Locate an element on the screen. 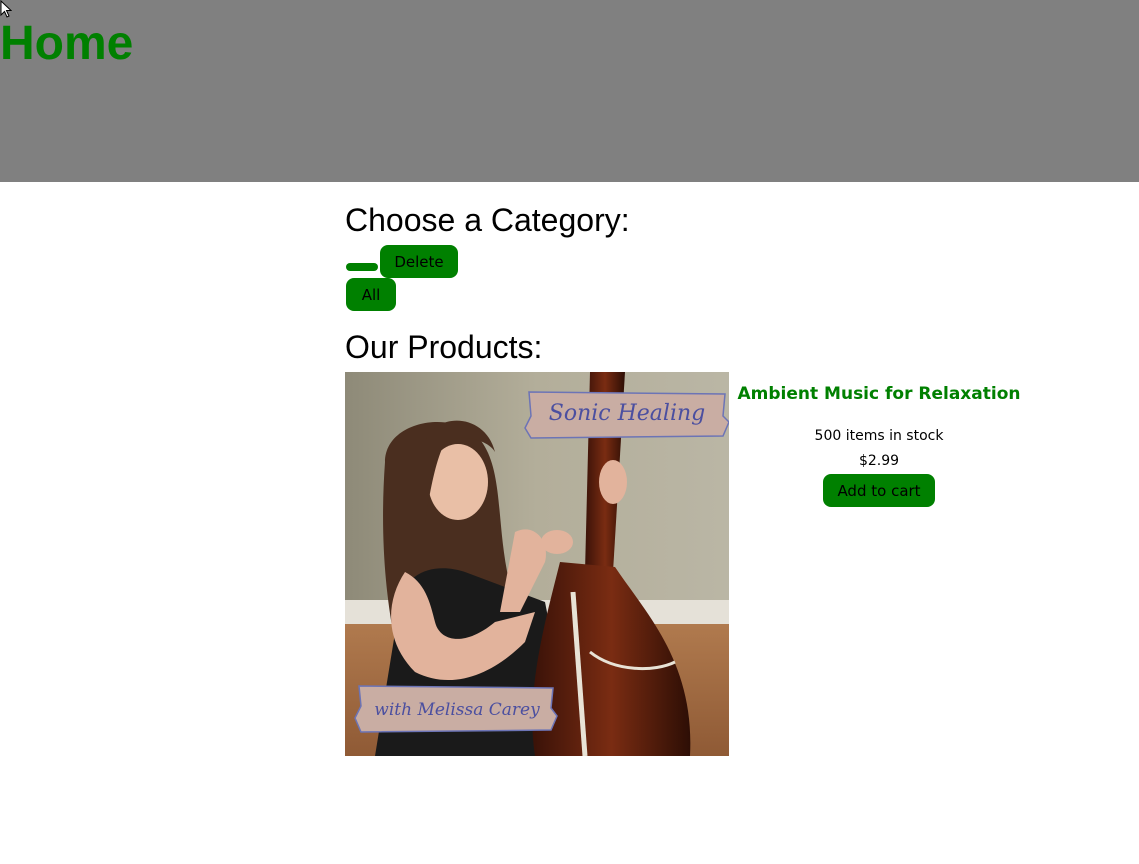 The width and height of the screenshot is (1139, 864). page-title: Home is located at coordinates (67, 43).